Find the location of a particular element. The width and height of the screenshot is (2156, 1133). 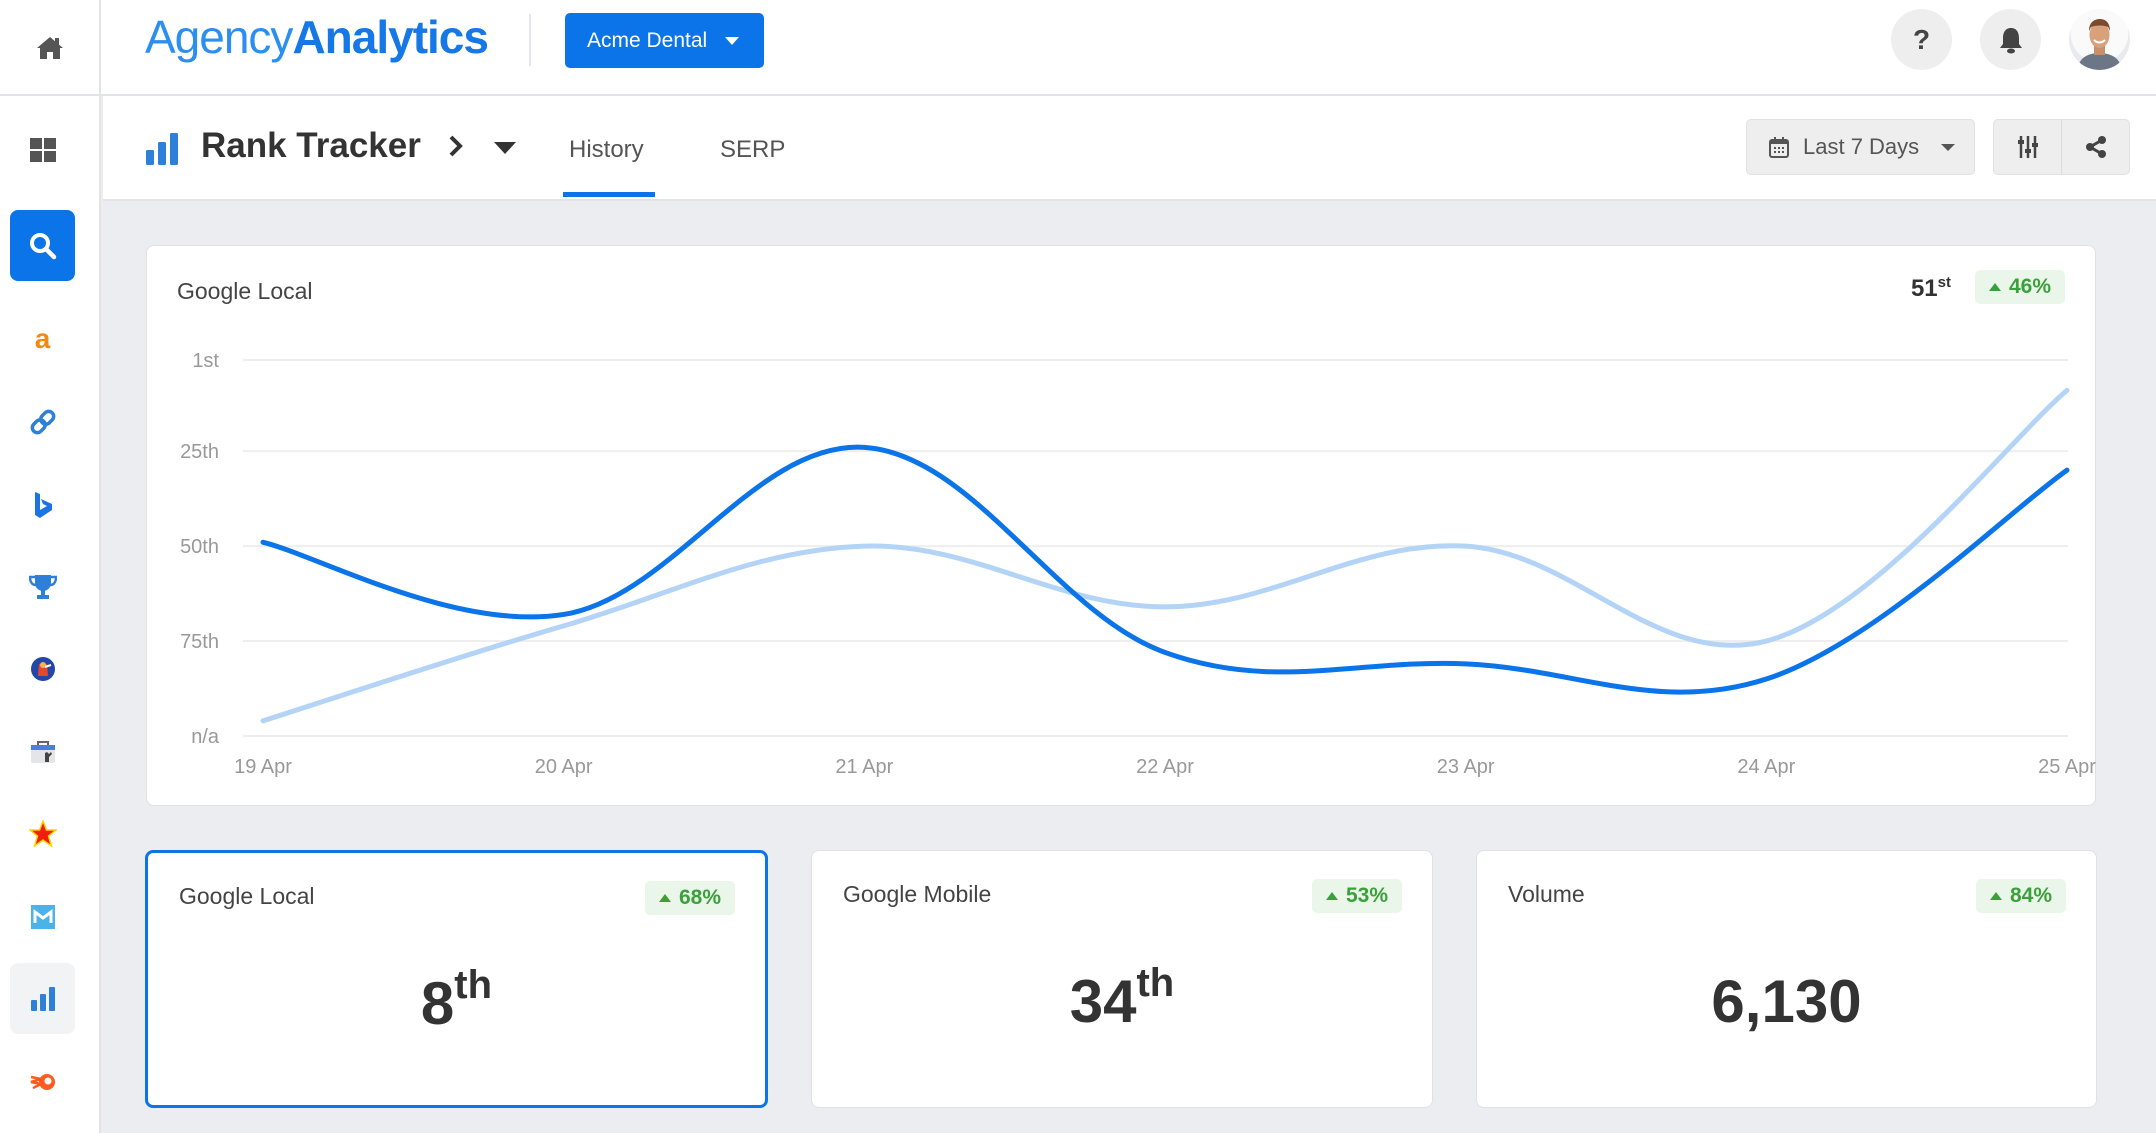

date-range-label: Last 7 Days is located at coordinates (1861, 146).